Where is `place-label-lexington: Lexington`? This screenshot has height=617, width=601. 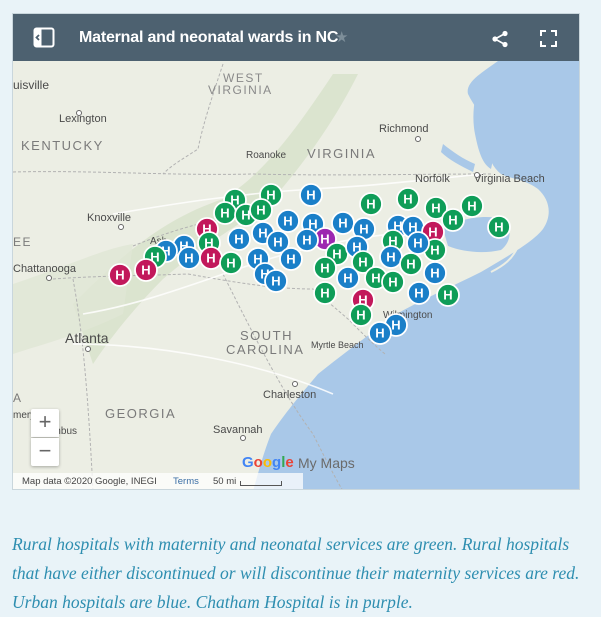 place-label-lexington: Lexington is located at coordinates (83, 119).